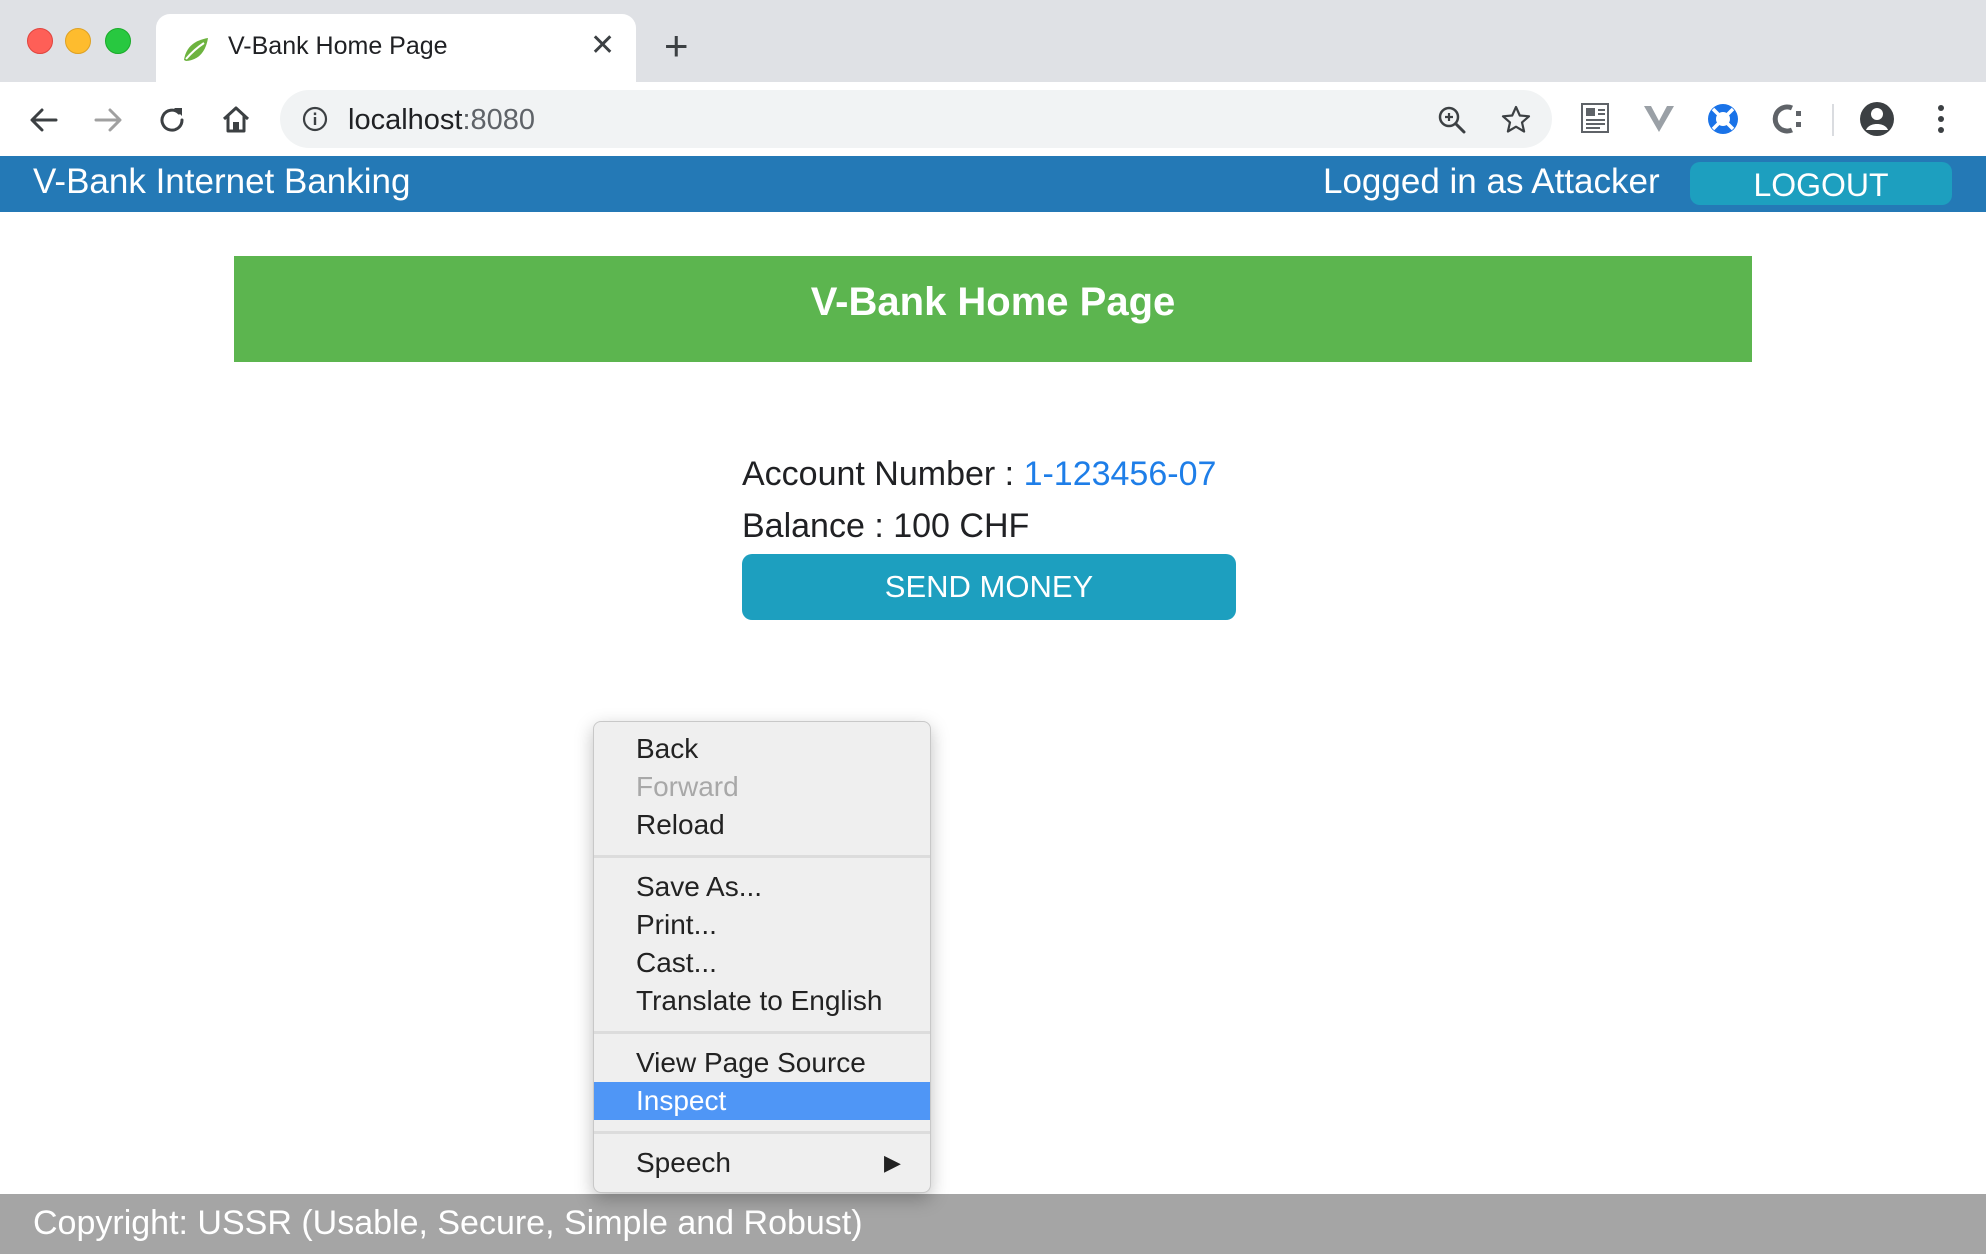  Describe the element at coordinates (1789, 119) in the screenshot. I see `extension-c-icon` at that location.